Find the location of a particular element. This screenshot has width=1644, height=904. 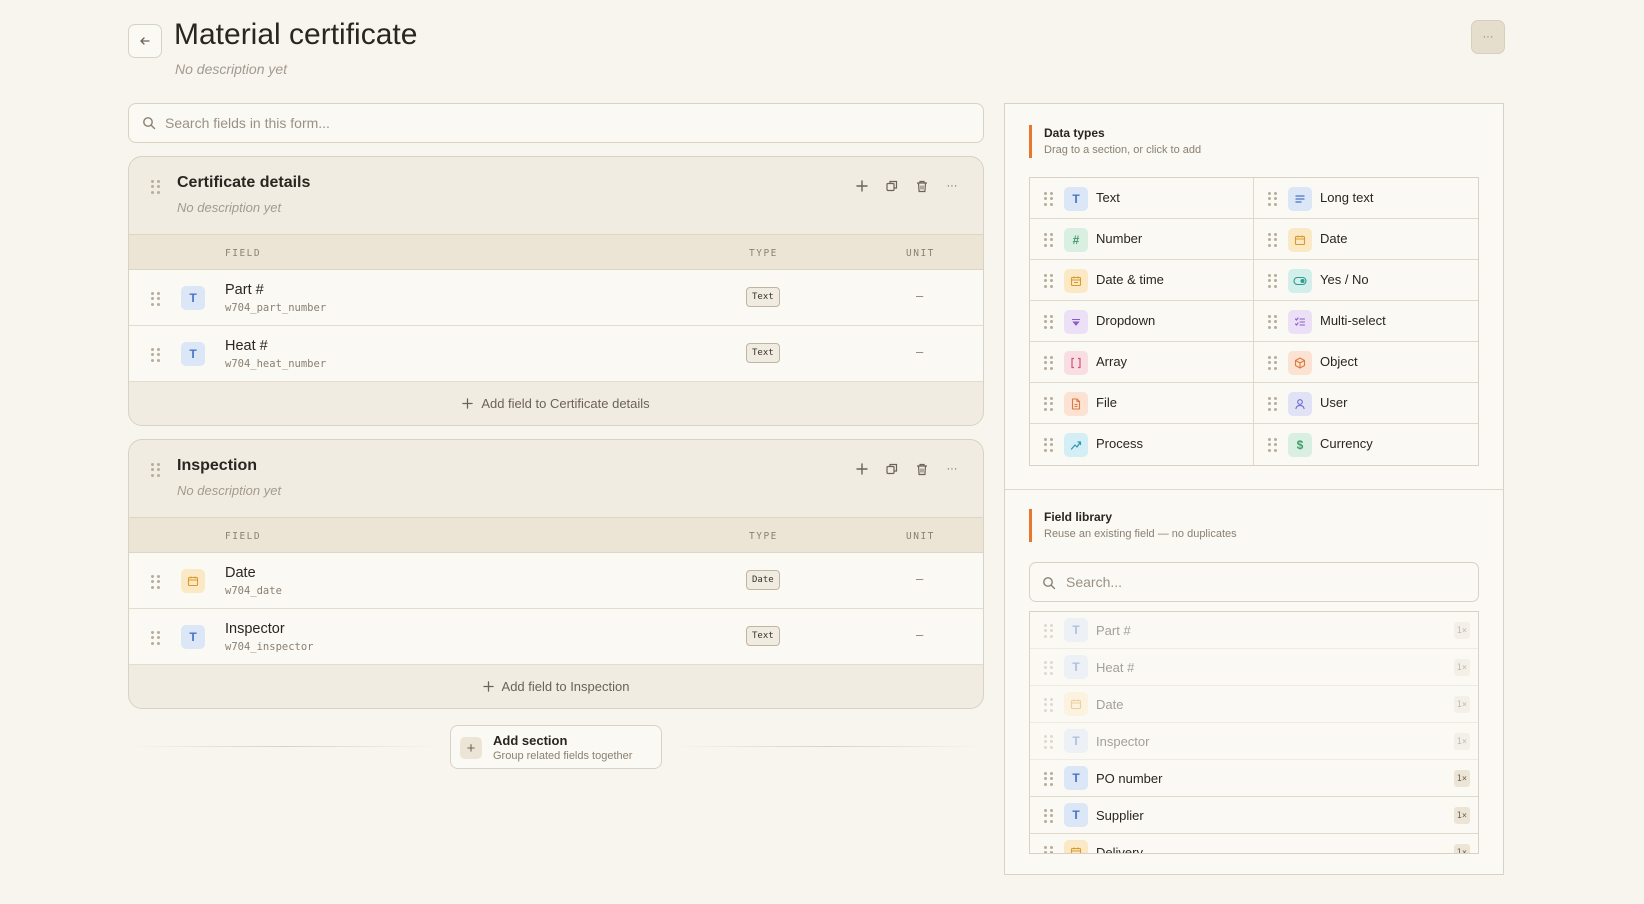

table-header: FIELD TYPE UNIT is located at coordinates (556, 252).